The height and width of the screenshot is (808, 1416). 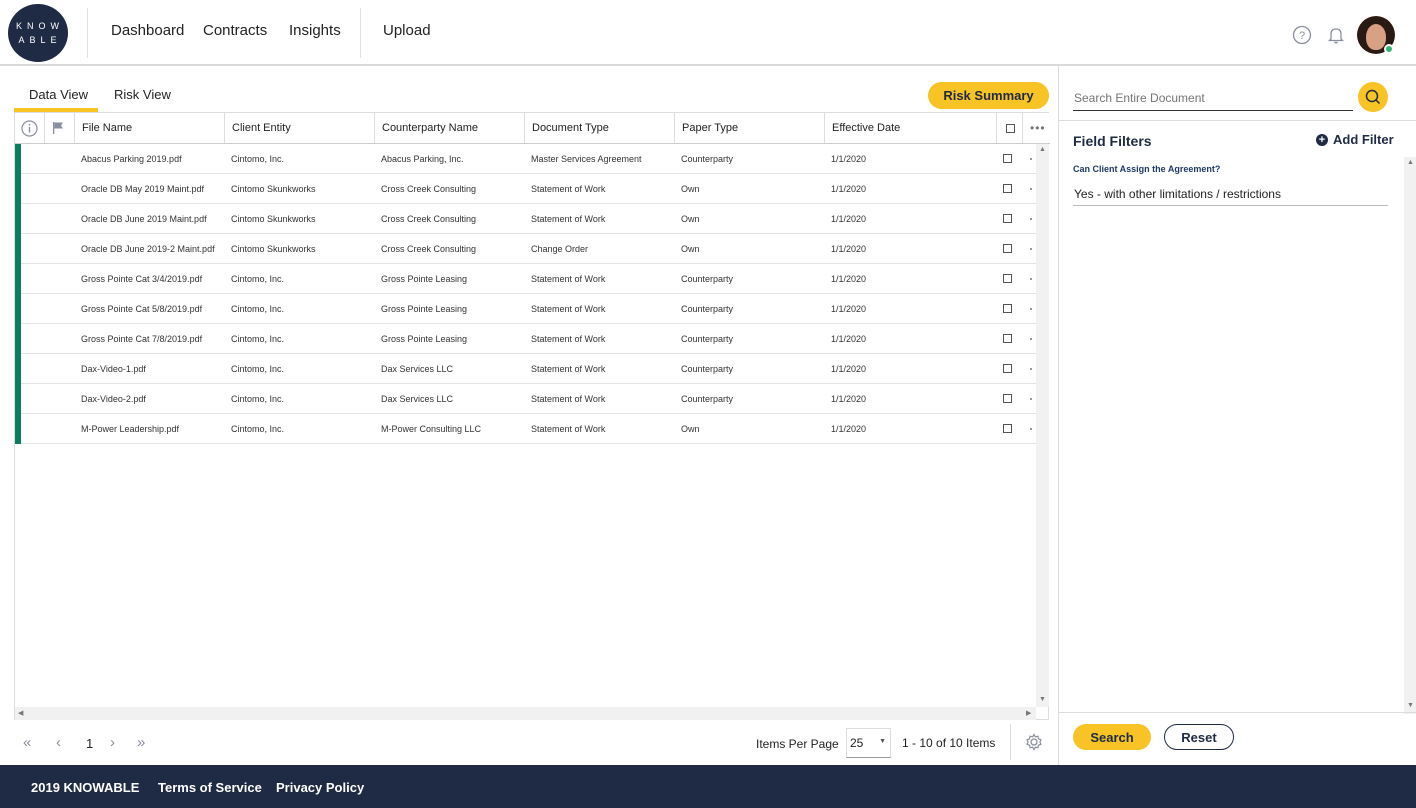 What do you see at coordinates (150, 279) in the screenshot?
I see `cell-file-name: Gross Pointe Cat 3/4/2019.pdf` at bounding box center [150, 279].